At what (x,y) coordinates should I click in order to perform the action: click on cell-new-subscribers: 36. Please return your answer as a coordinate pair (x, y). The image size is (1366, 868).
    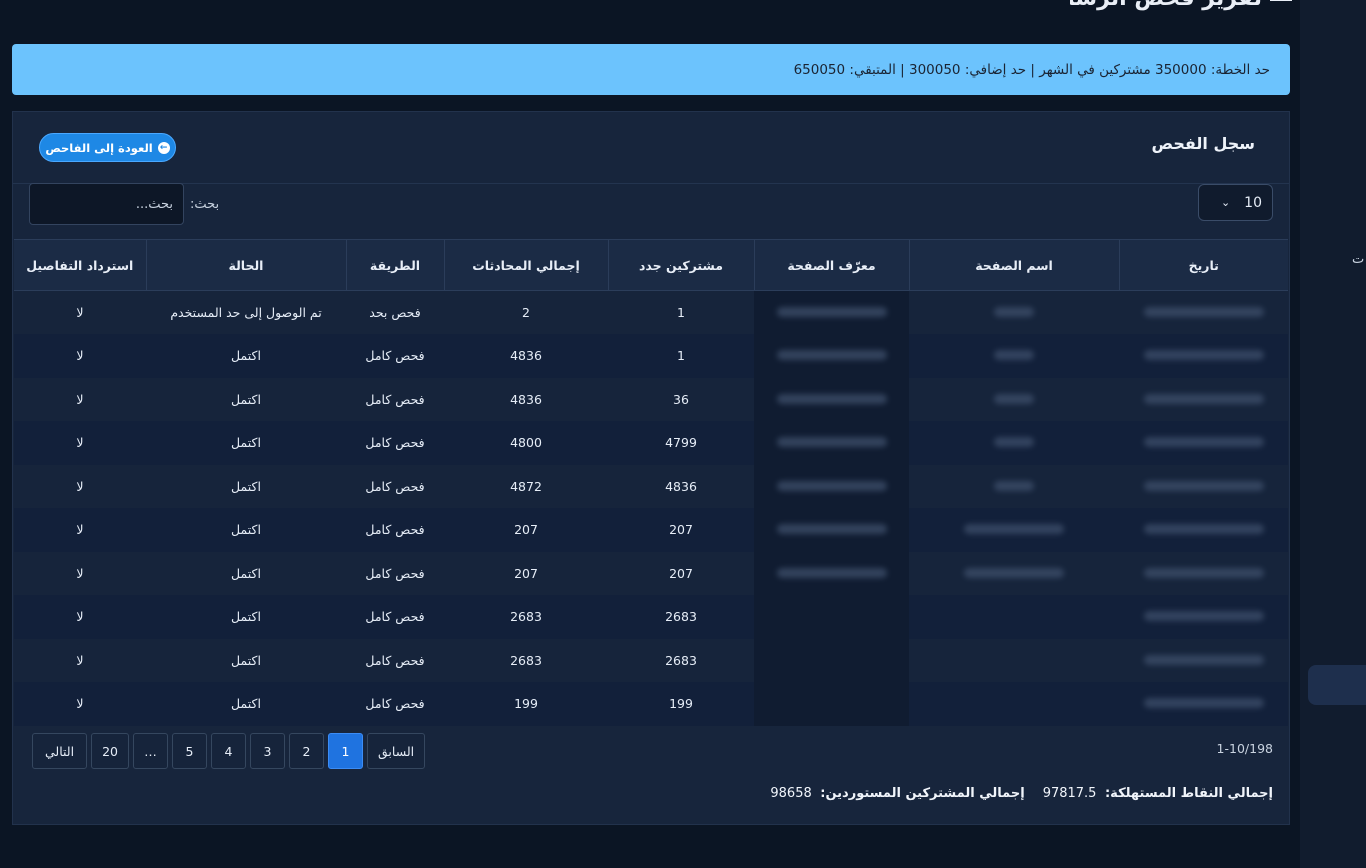
    Looking at the image, I should click on (681, 399).